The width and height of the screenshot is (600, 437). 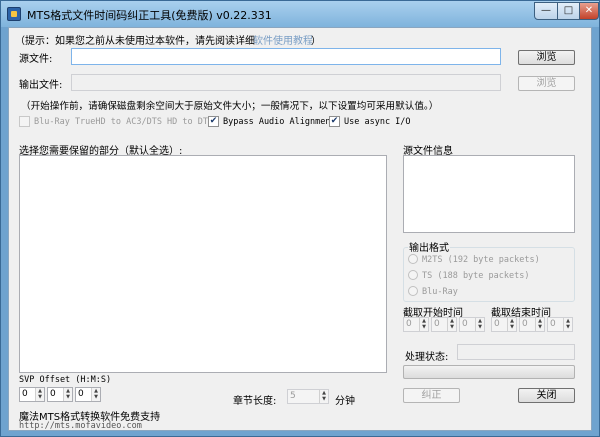 I want to click on truehd-option-label: Blu-Ray TrueHD to AC3/DTS HD to DTS, so click(x=124, y=122).